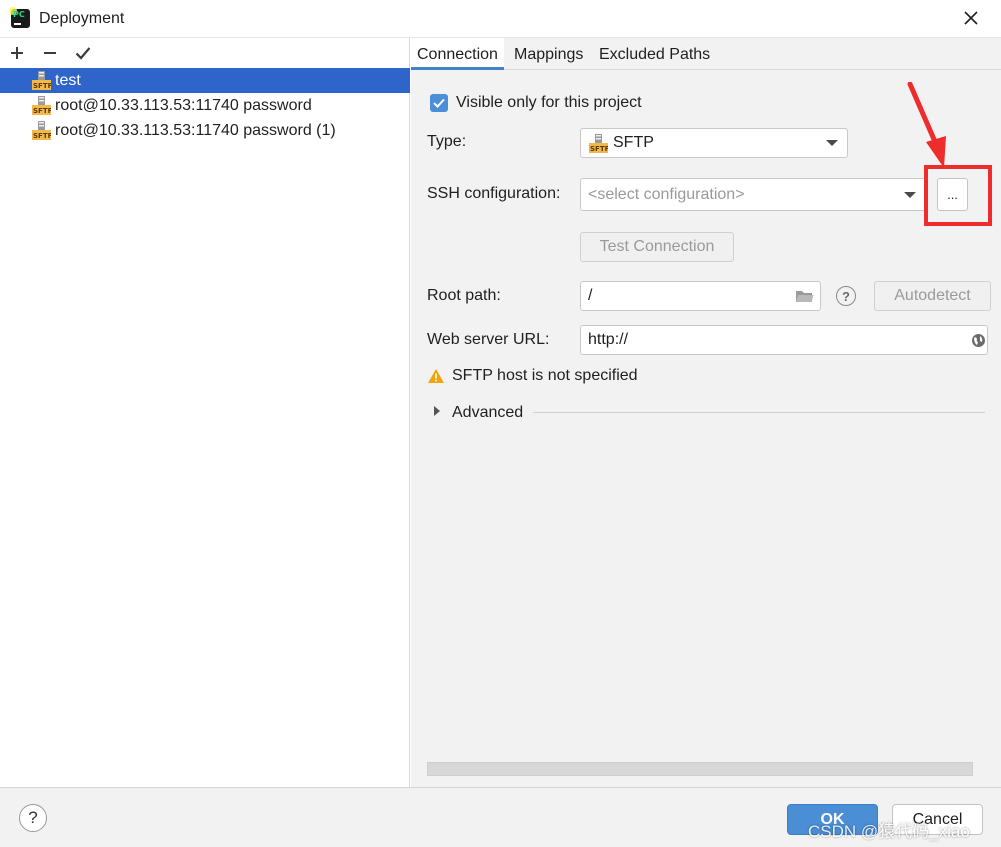 The image size is (1001, 847). Describe the element at coordinates (68, 80) in the screenshot. I see `server-item-label: test` at that location.